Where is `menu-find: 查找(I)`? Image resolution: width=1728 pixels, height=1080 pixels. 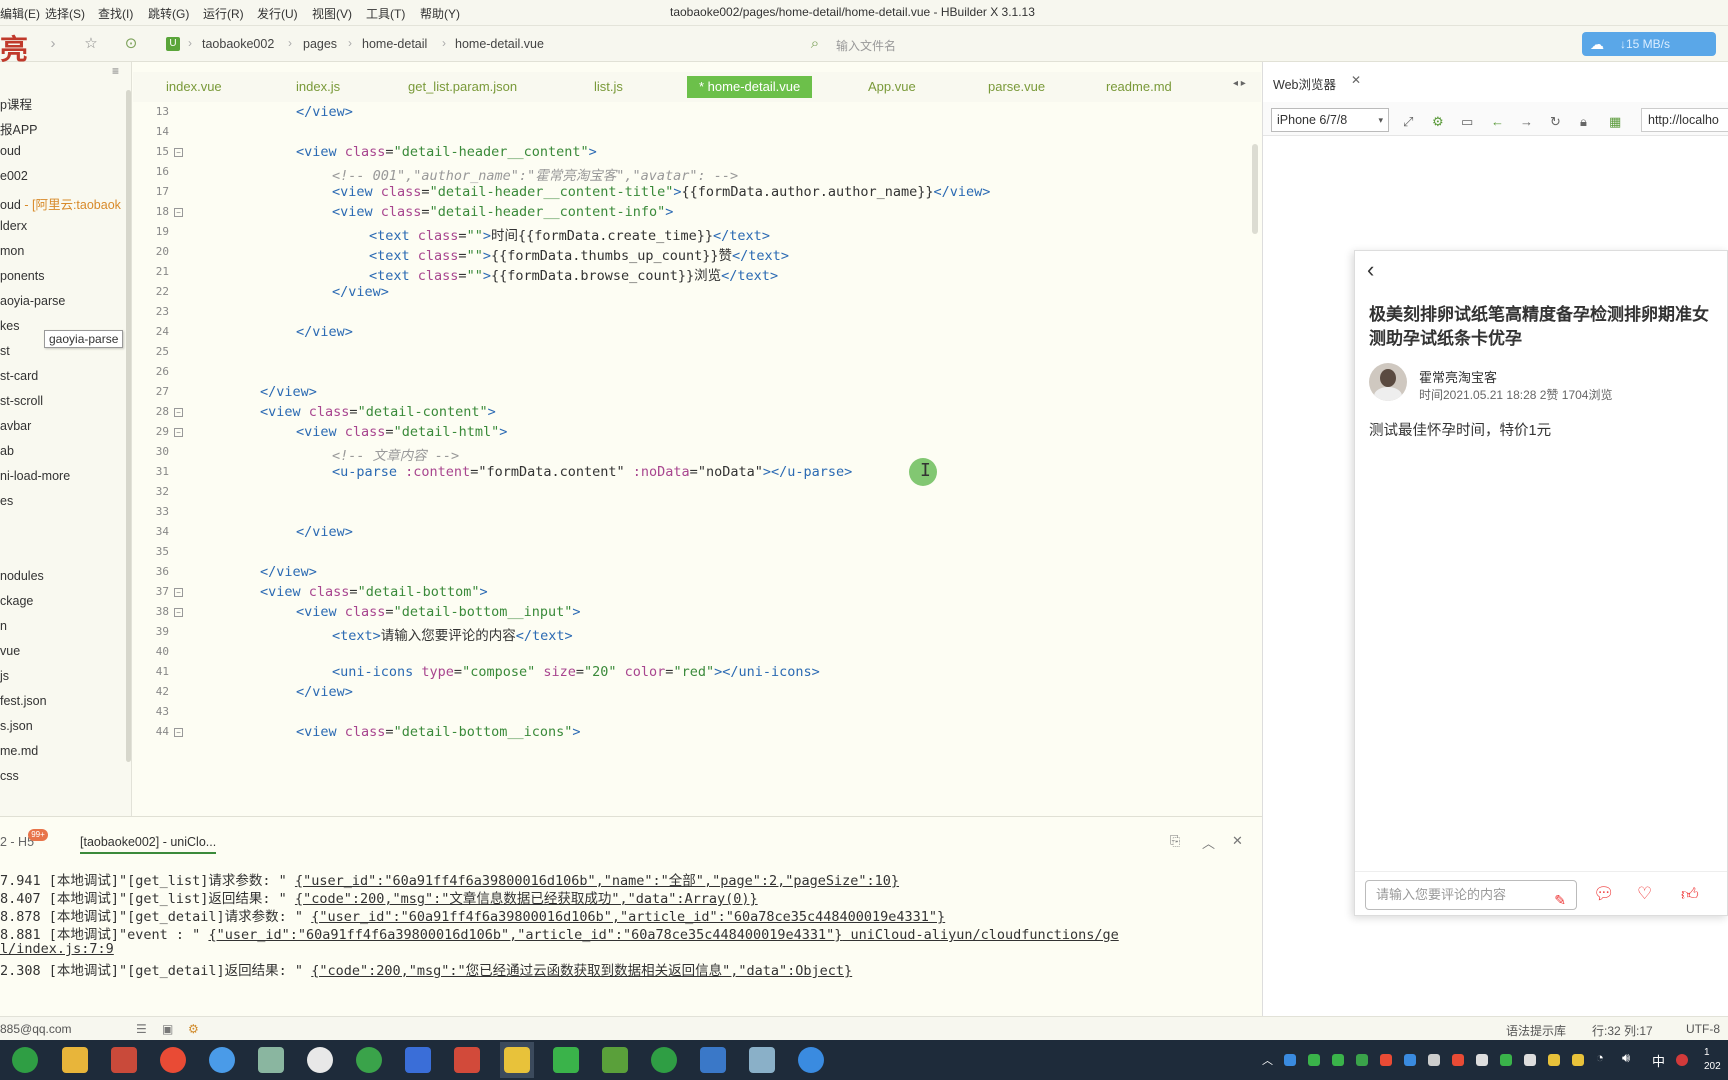
menu-find: 查找(I) is located at coordinates (115, 13).